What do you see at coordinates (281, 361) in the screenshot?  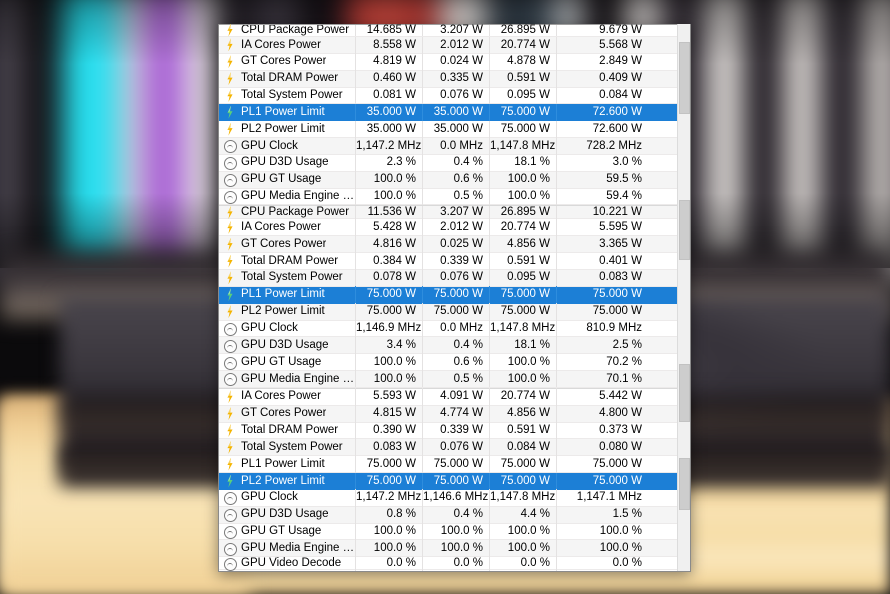 I see `sensor-name-label: GPU GT Usage` at bounding box center [281, 361].